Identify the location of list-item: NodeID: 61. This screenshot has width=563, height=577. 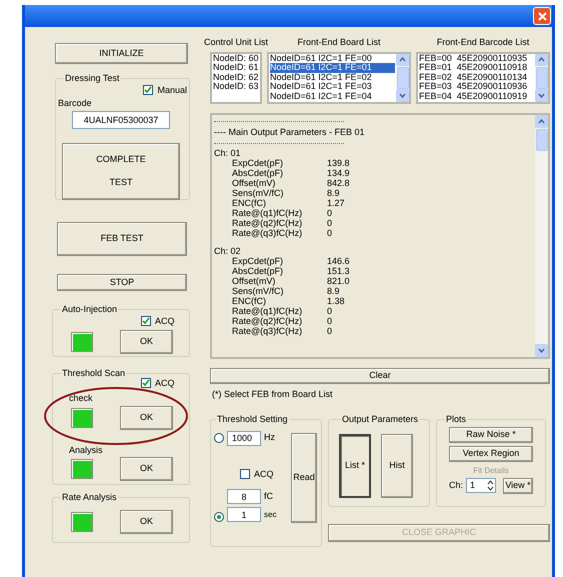
(236, 67).